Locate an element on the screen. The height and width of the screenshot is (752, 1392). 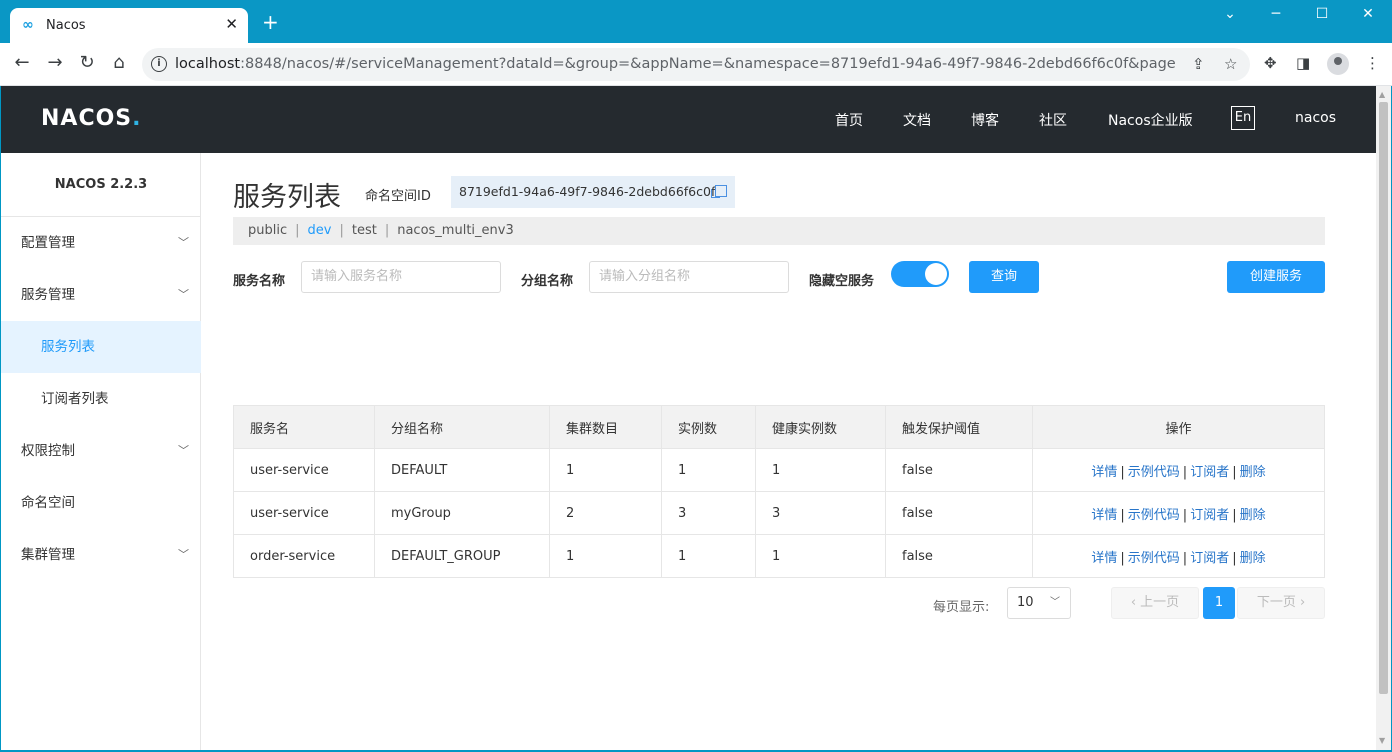
language-switch-button: En is located at coordinates (1243, 118).